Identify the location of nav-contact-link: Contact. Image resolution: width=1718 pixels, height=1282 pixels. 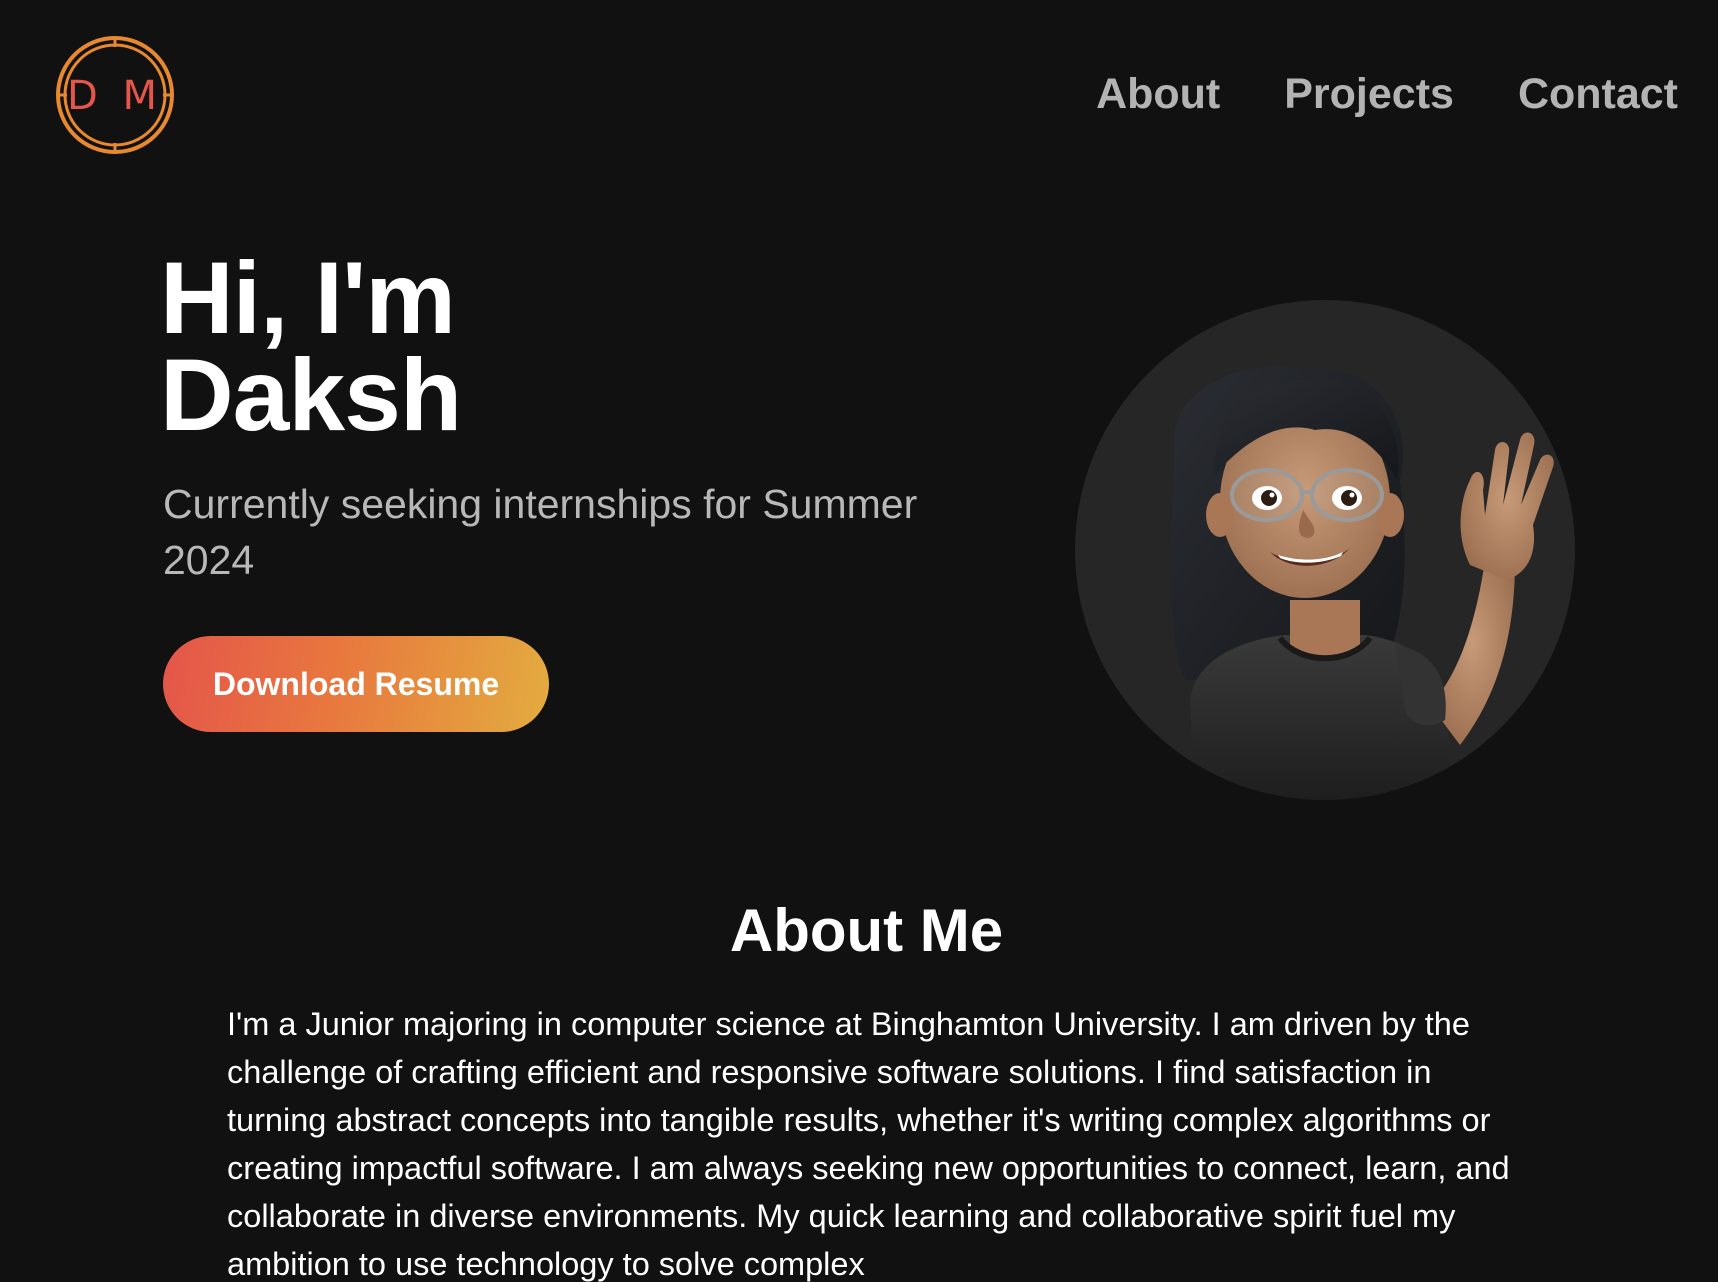
(1598, 94).